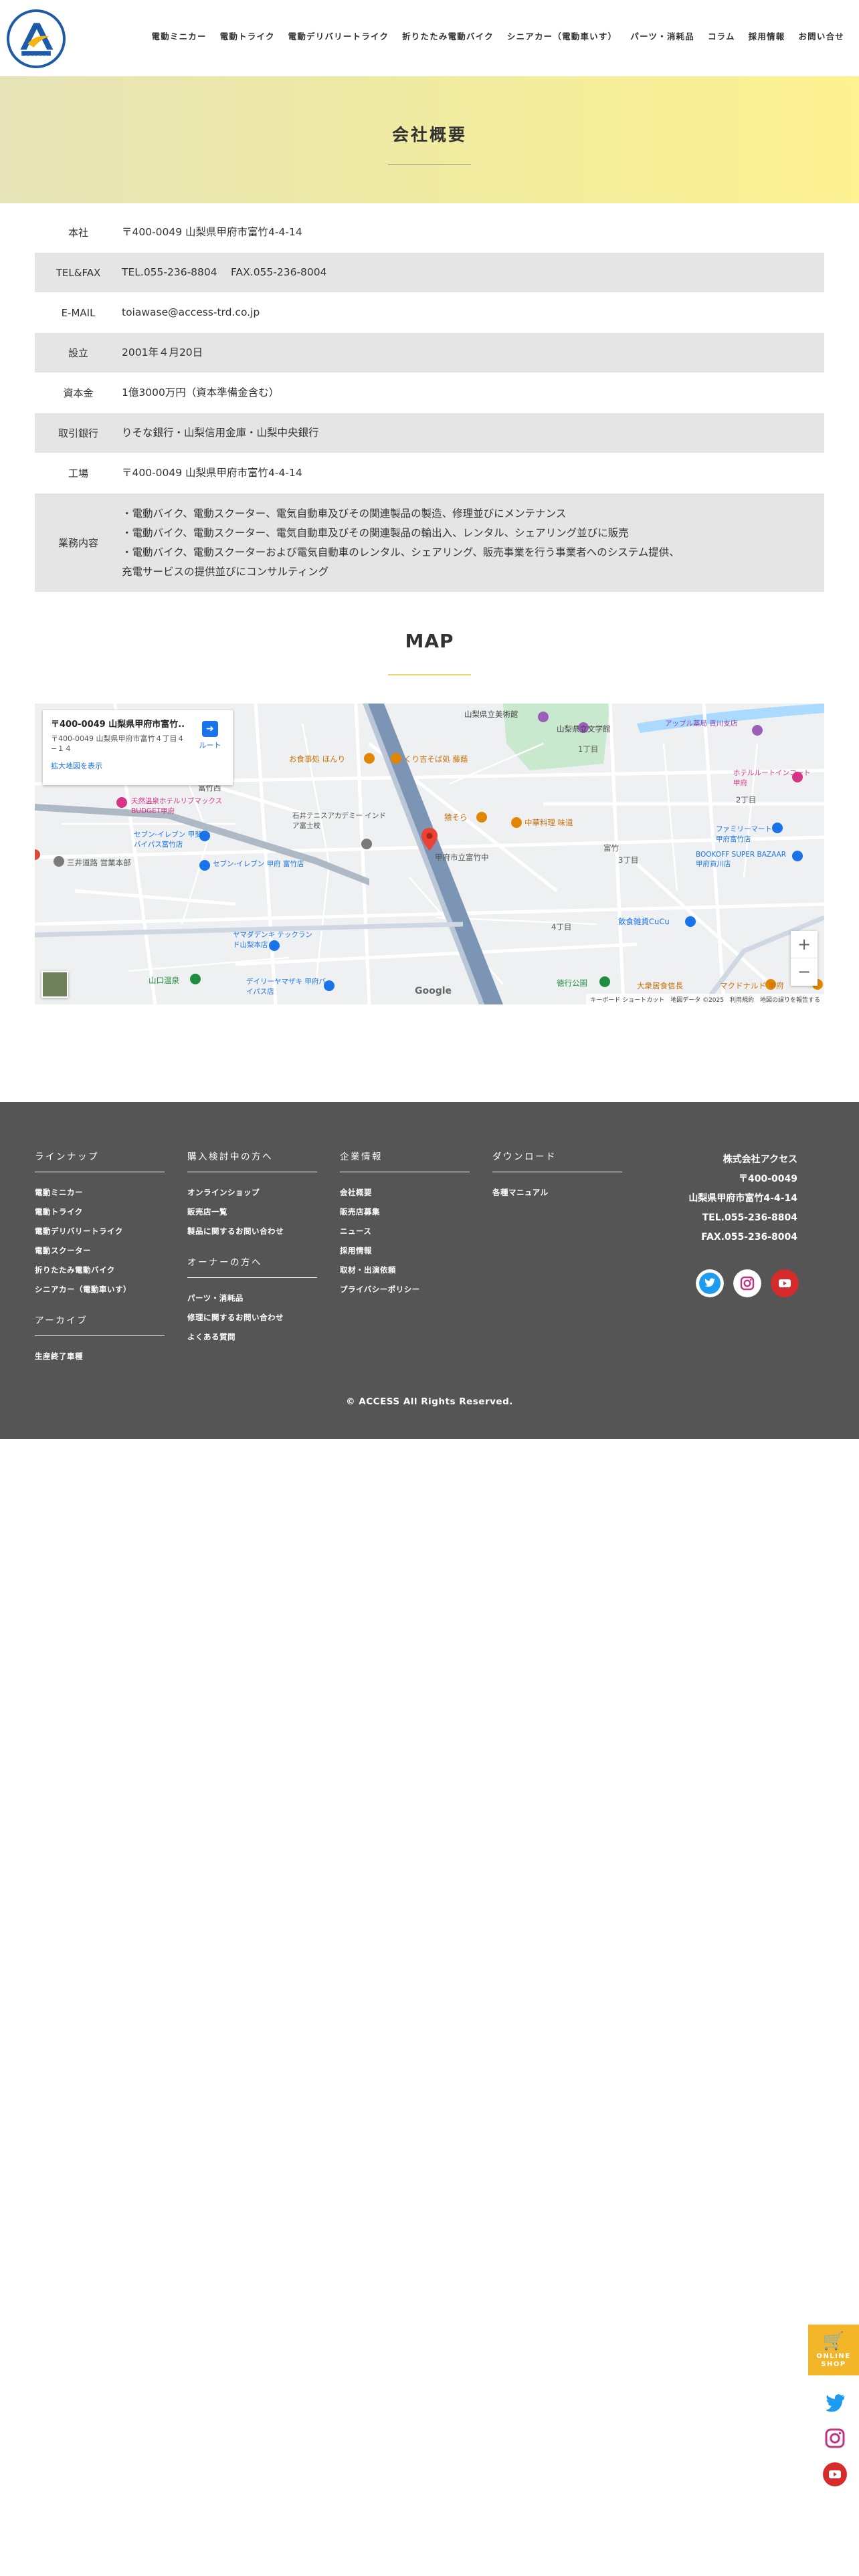  I want to click on footer-link: 生産終了車種, so click(100, 1356).